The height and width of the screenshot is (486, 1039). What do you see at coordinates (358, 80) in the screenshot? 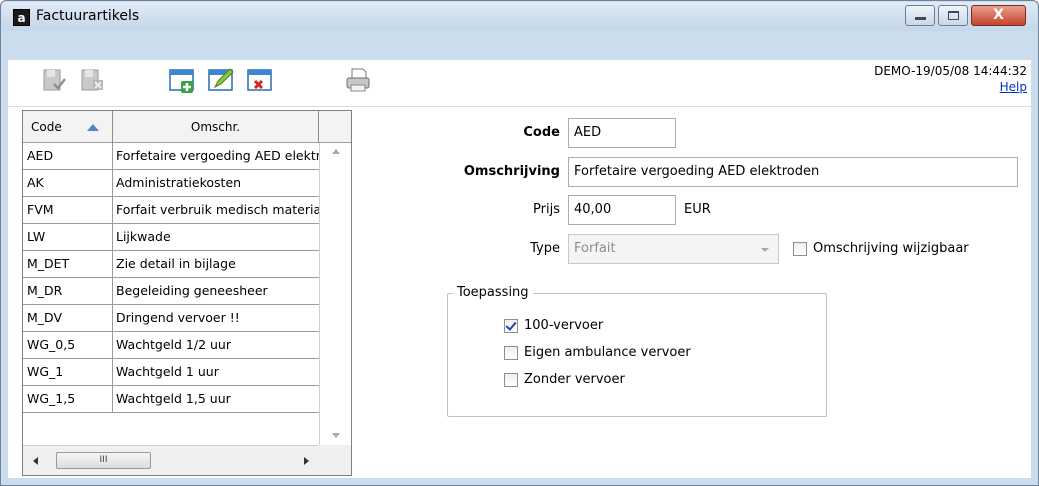
I see `print-icon` at bounding box center [358, 80].